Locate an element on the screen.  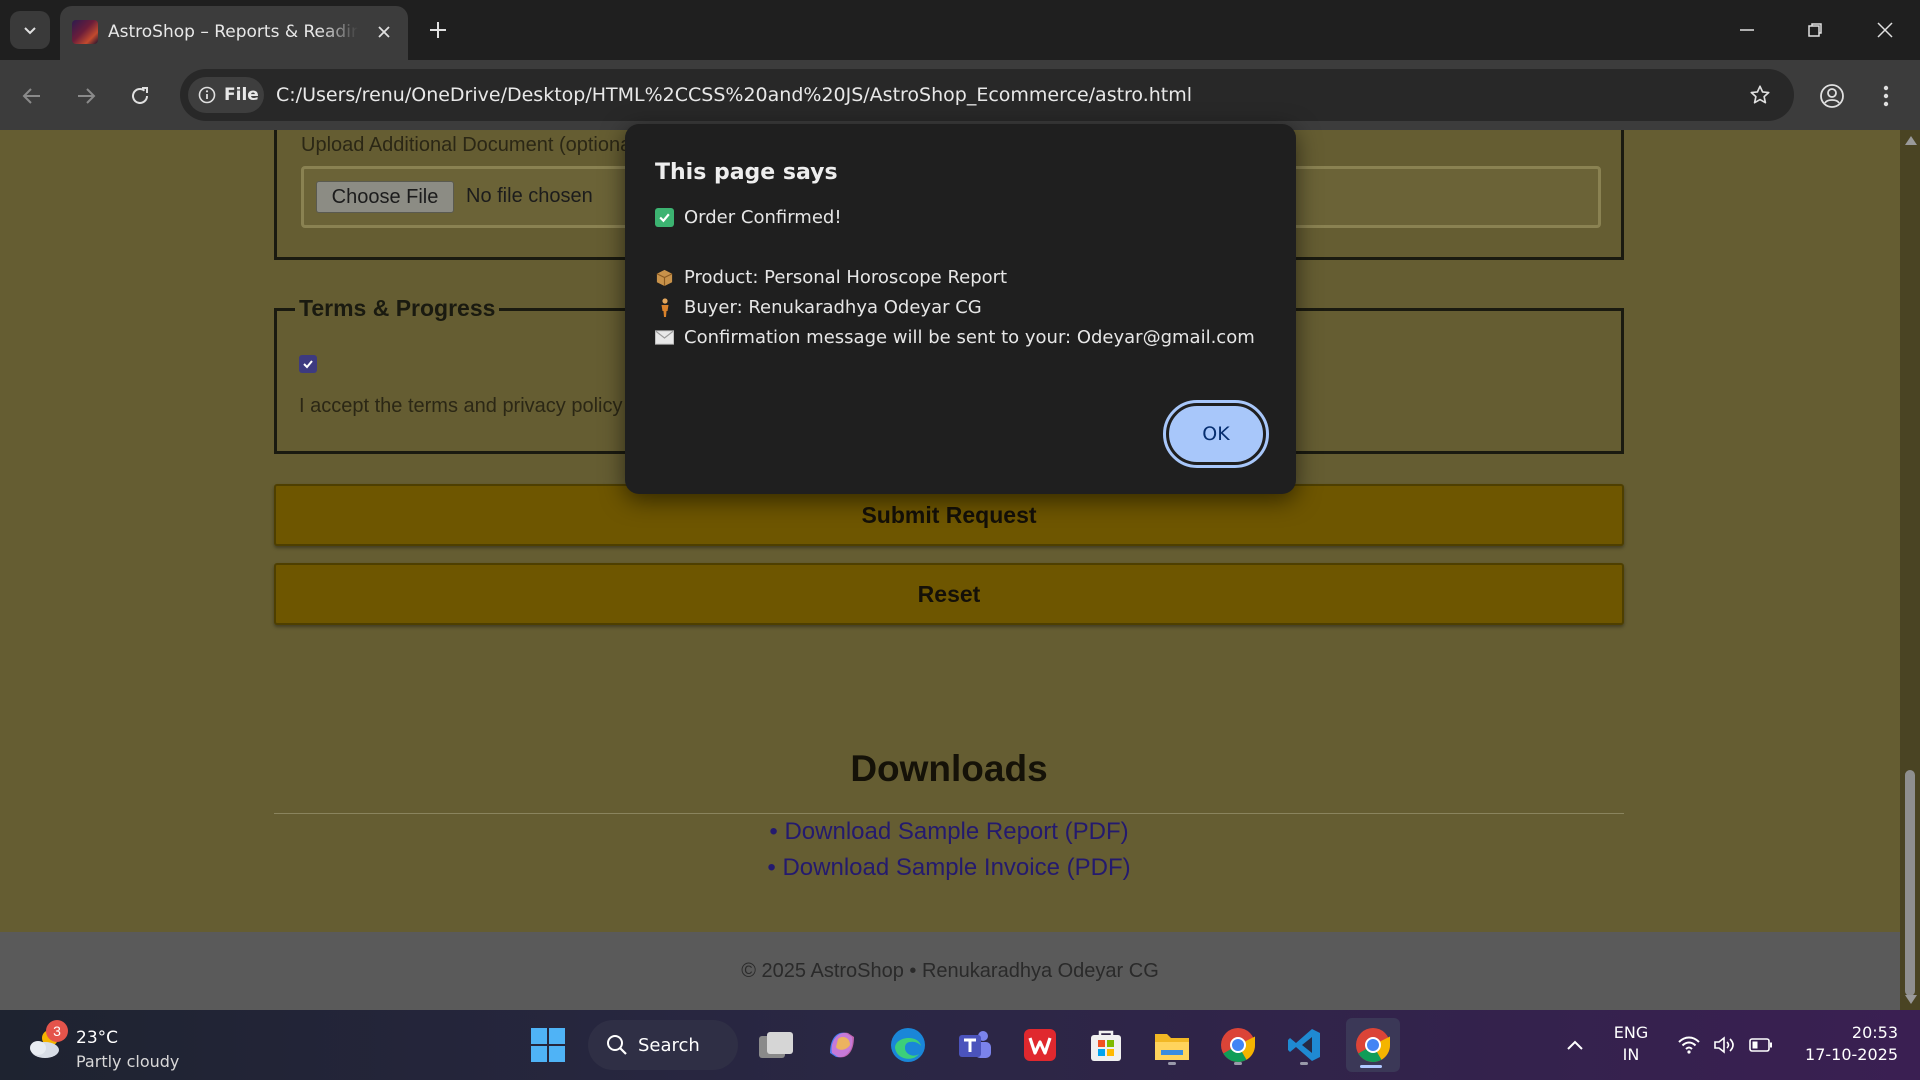
menu-button is located at coordinates (1886, 96).